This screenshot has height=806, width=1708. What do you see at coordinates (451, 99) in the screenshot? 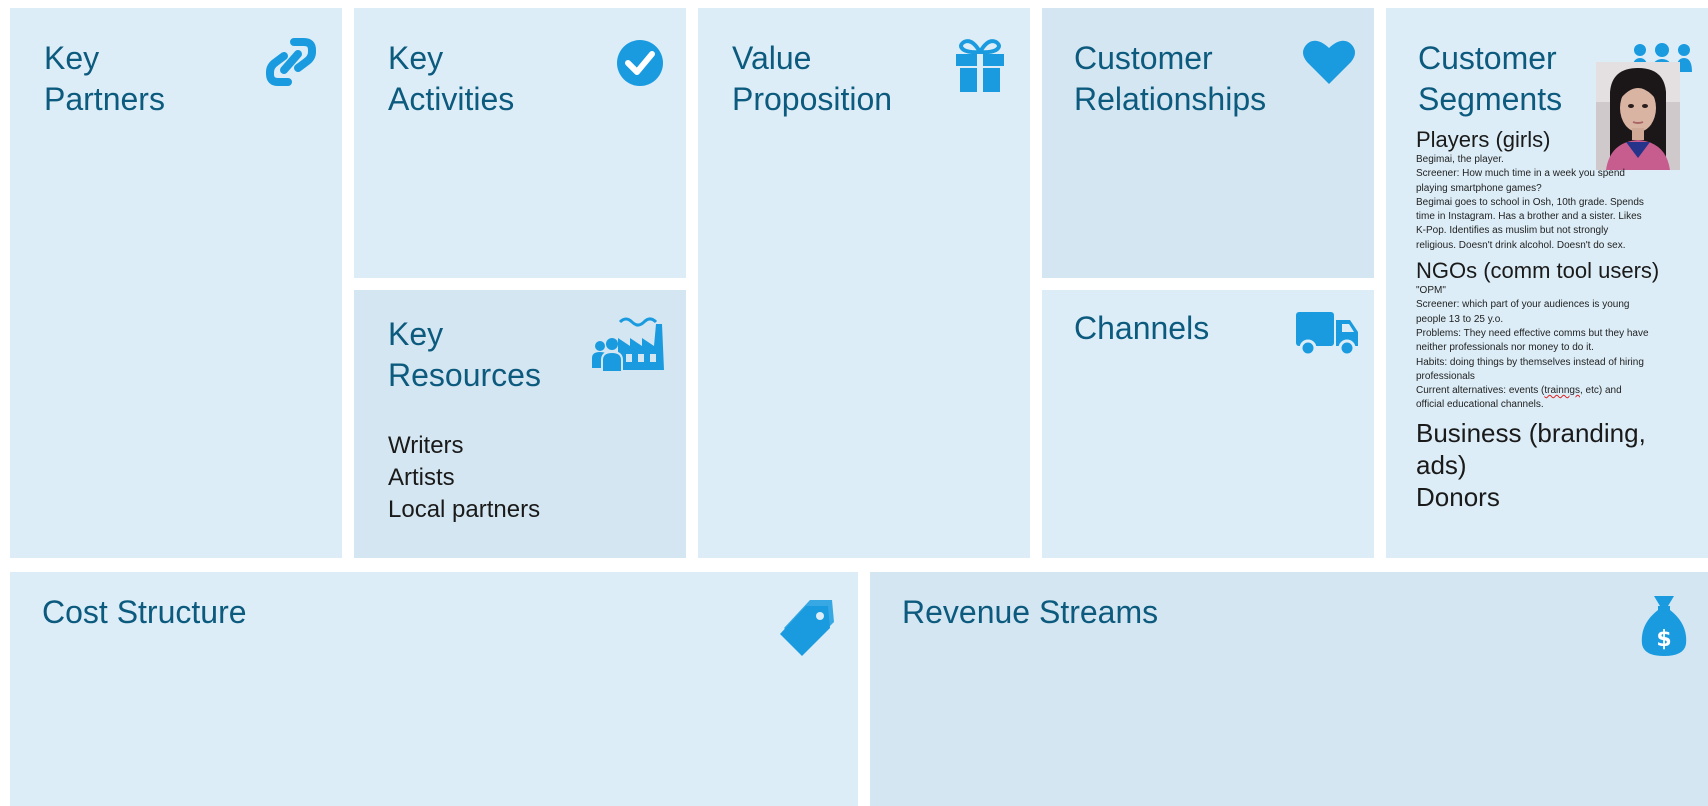
I see `key-activities-title-line2: Activities` at bounding box center [451, 99].